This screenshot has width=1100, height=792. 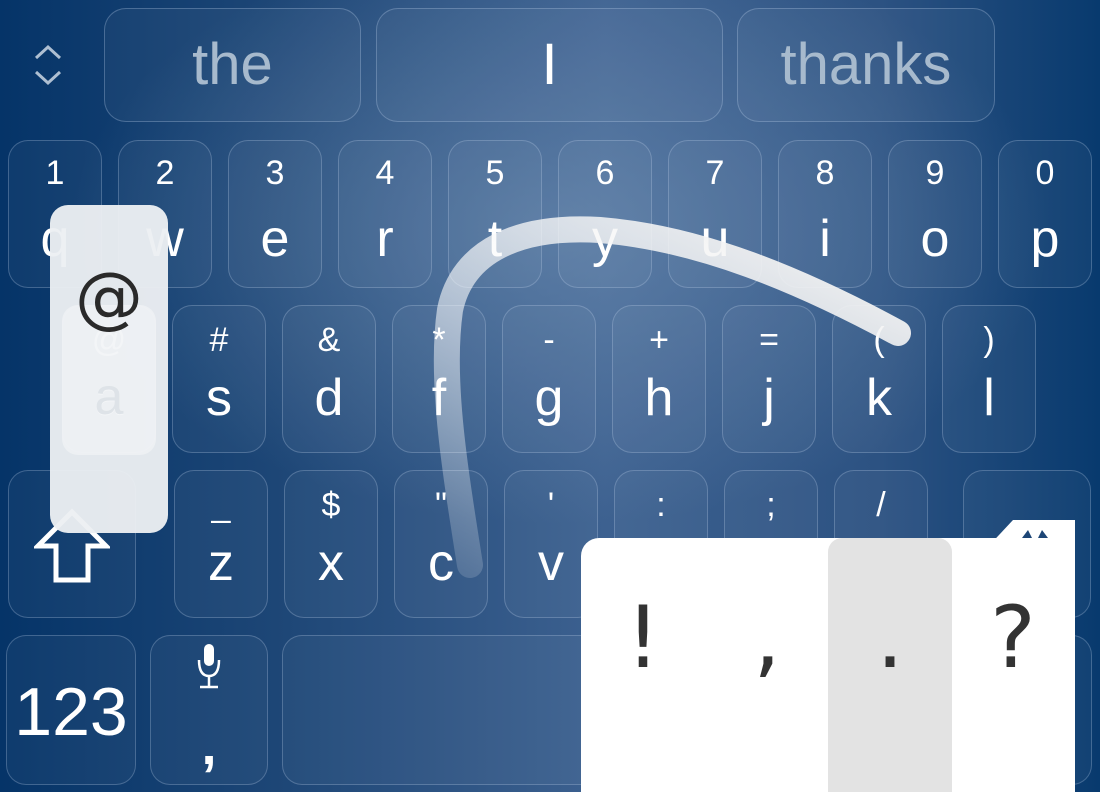 I want to click on key-hint: ", so click(x=441, y=505).